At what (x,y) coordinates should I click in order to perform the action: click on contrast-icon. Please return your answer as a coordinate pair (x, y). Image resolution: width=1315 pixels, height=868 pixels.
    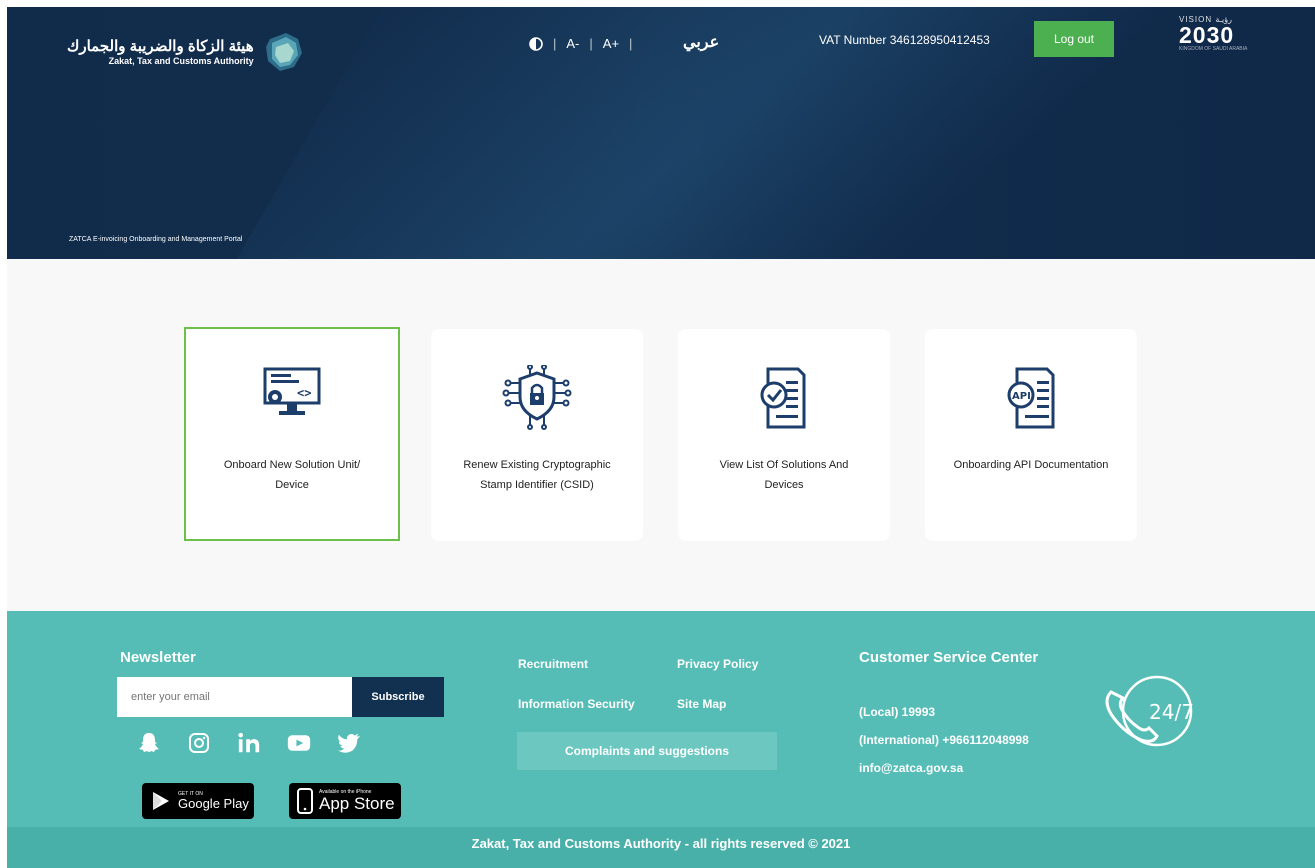
    Looking at the image, I should click on (536, 43).